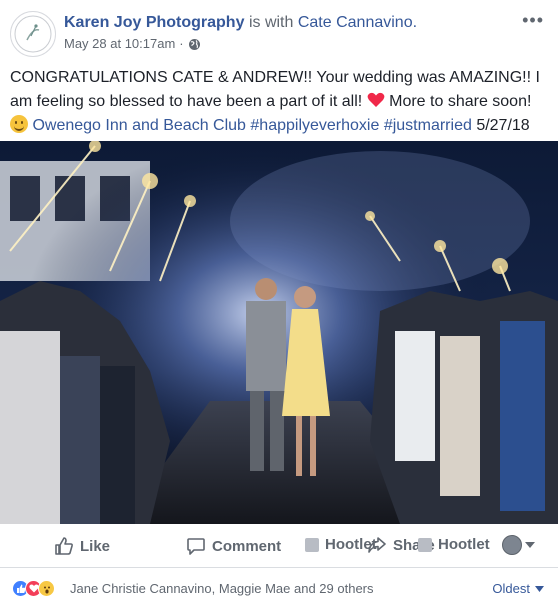 The width and height of the screenshot is (558, 607). Describe the element at coordinates (33, 588) in the screenshot. I see `reaction-icons` at that location.